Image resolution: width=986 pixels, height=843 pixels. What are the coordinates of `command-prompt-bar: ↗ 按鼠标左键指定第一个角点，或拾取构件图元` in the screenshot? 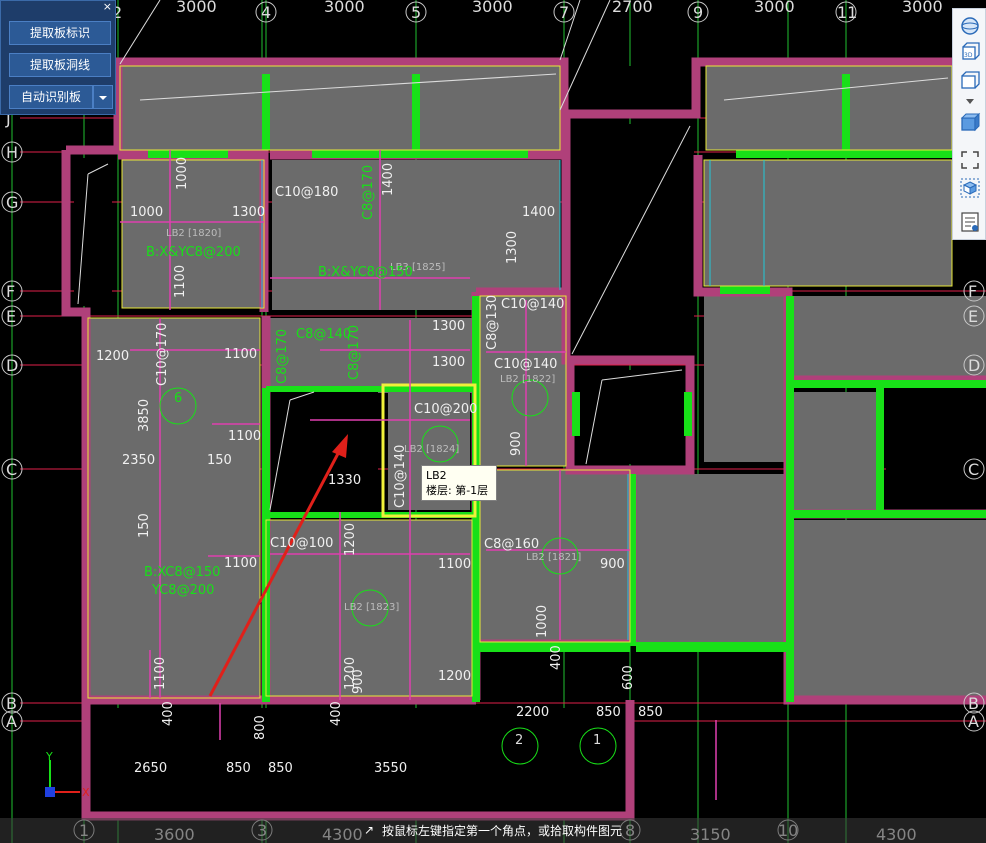 It's located at (493, 830).